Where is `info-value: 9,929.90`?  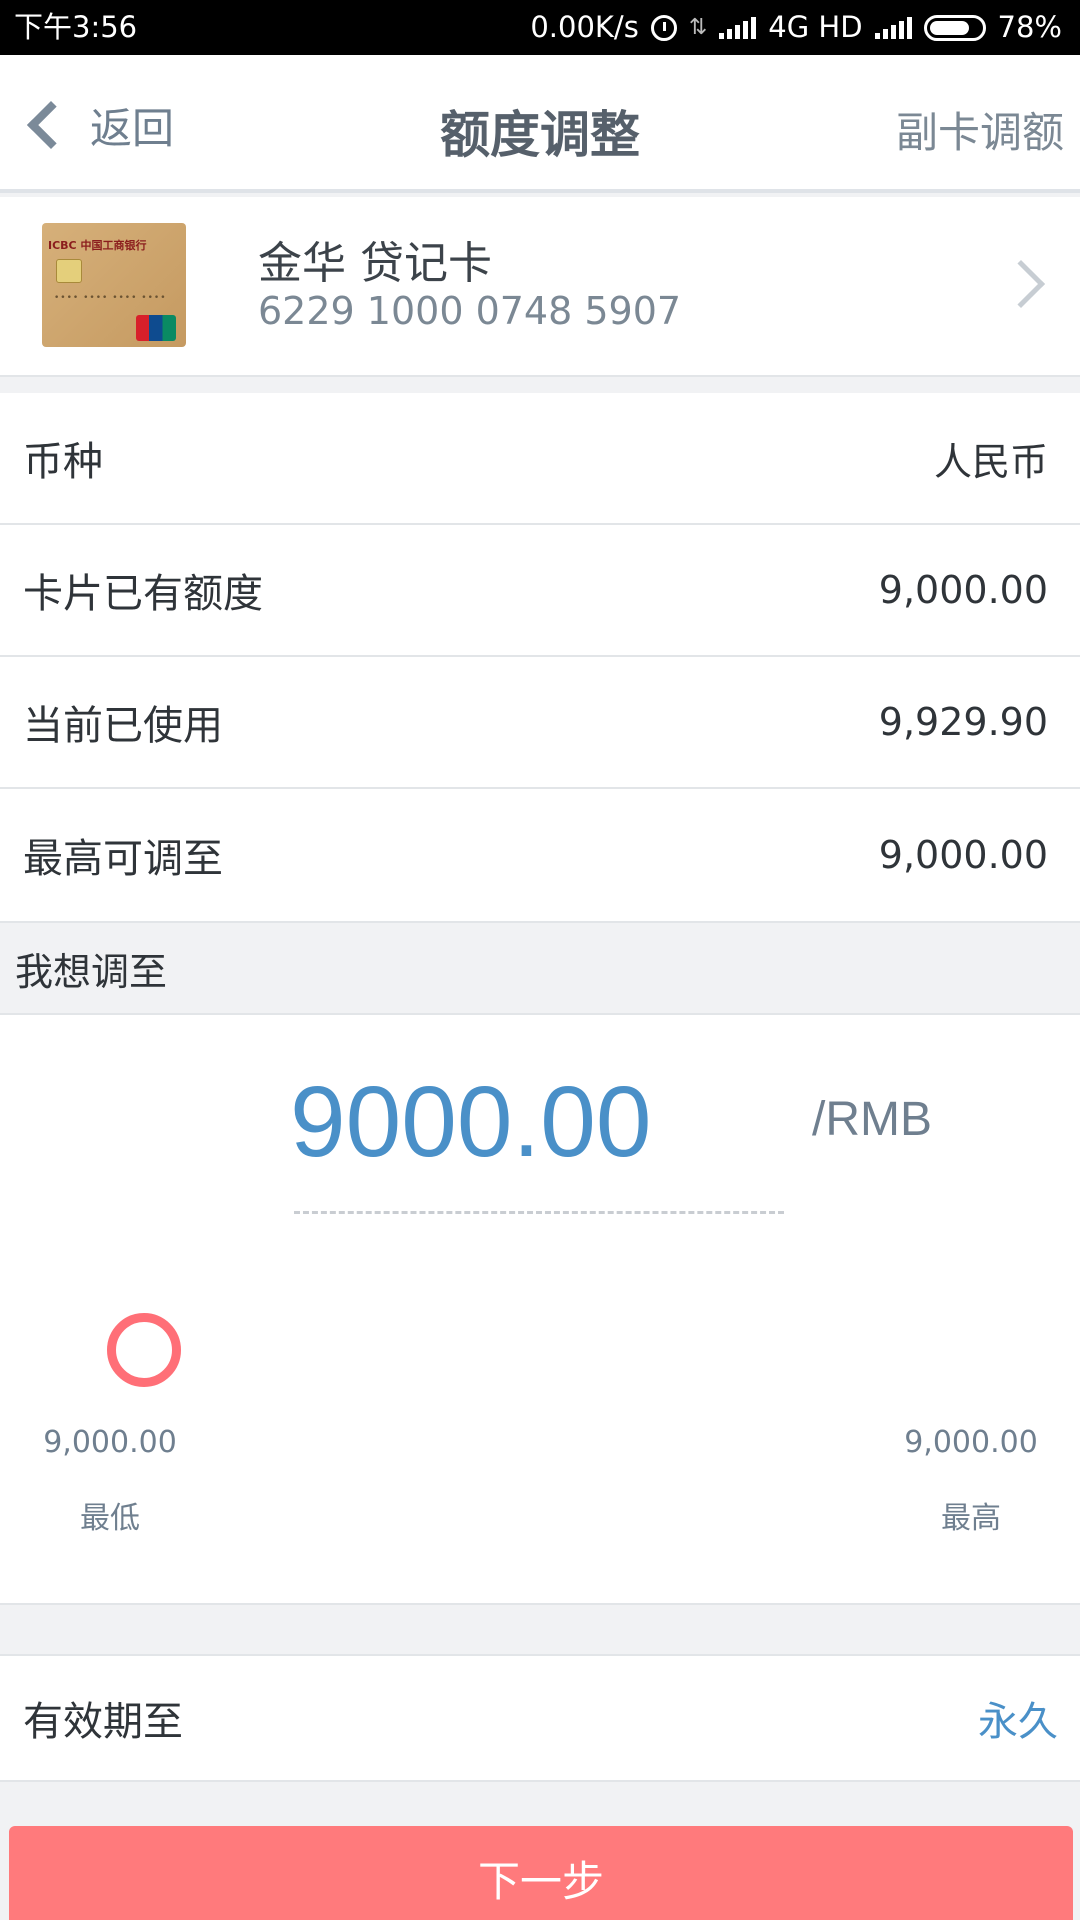 info-value: 9,929.90 is located at coordinates (963, 722).